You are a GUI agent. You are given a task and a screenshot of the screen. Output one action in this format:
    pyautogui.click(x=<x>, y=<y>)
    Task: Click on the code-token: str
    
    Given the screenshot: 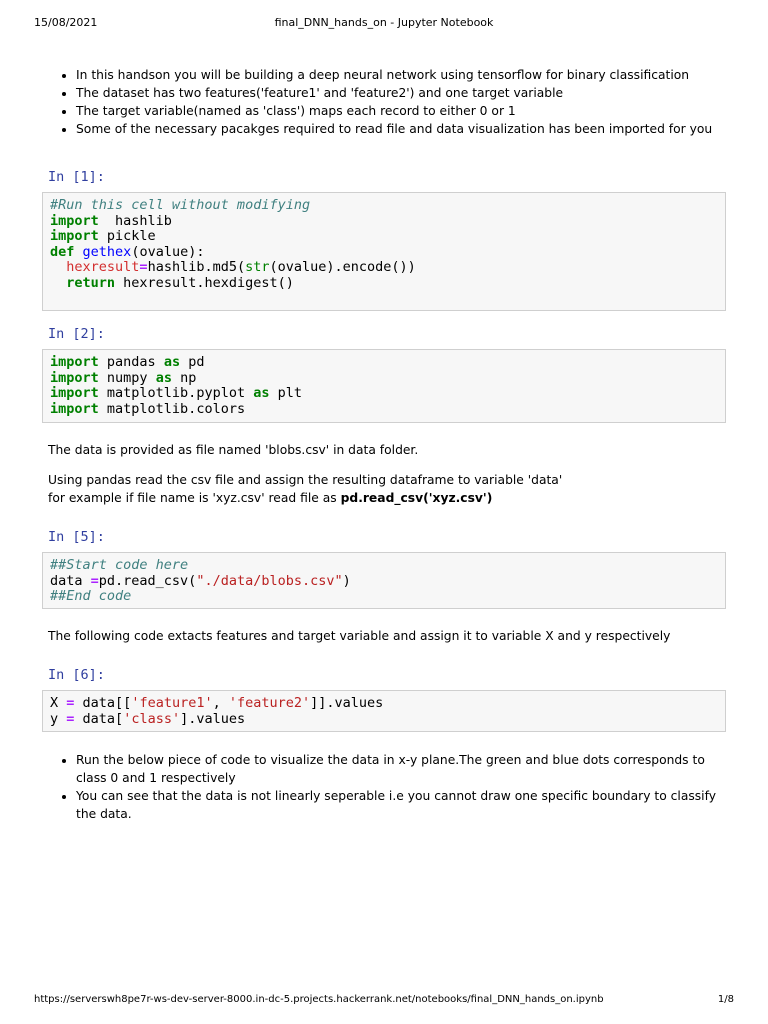 What is the action you would take?
    pyautogui.click(x=257, y=267)
    